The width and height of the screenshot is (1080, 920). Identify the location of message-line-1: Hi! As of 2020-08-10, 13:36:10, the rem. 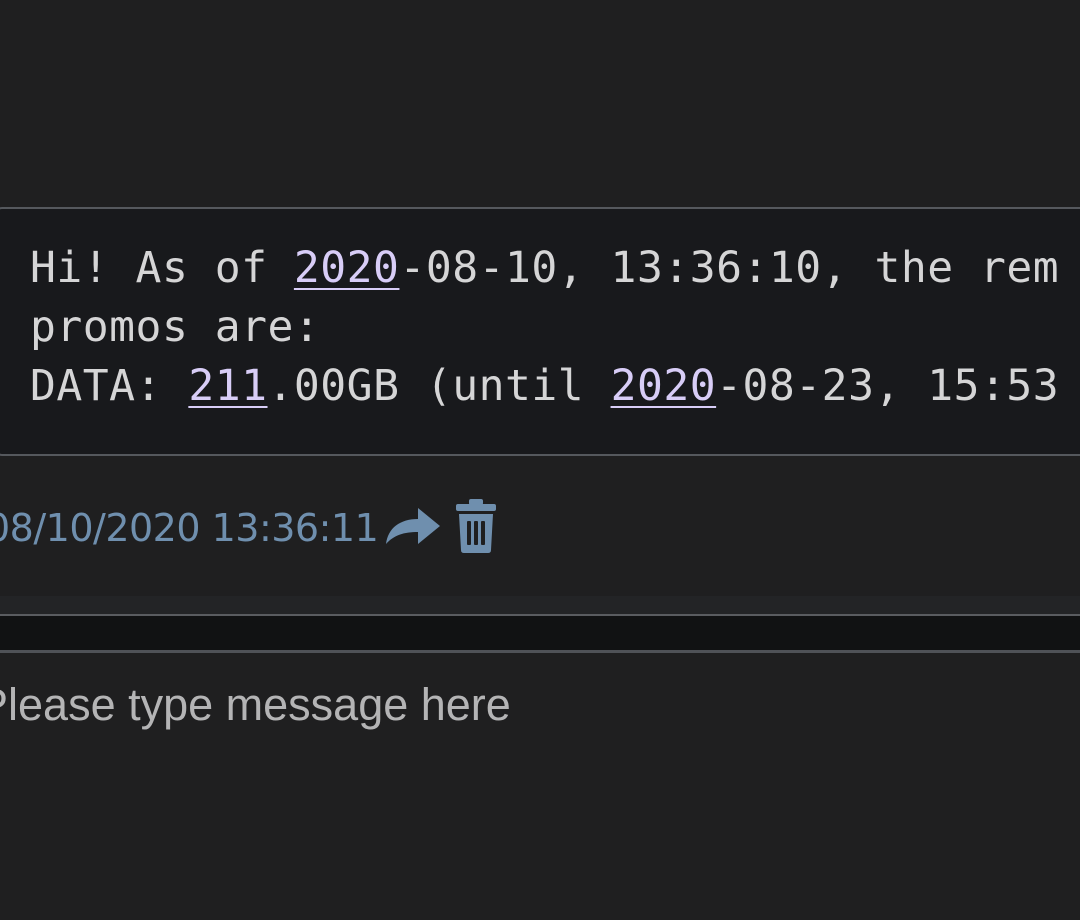
(545, 268).